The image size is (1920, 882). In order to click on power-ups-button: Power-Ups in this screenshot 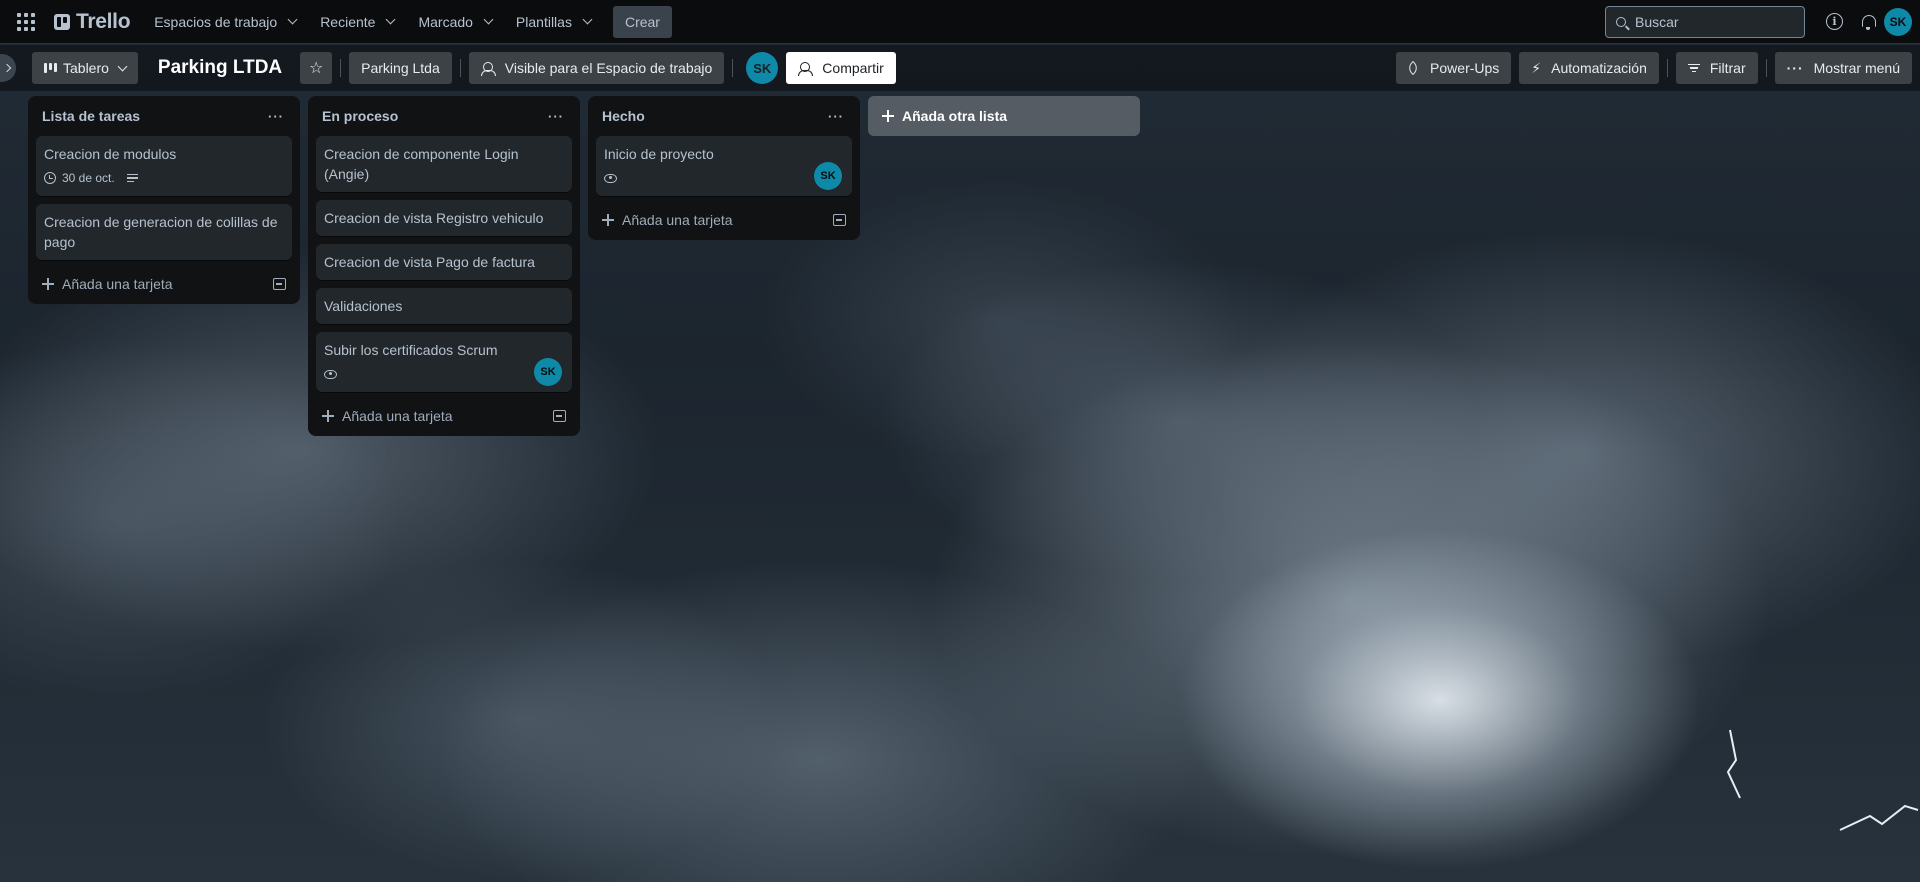, I will do `click(1454, 68)`.